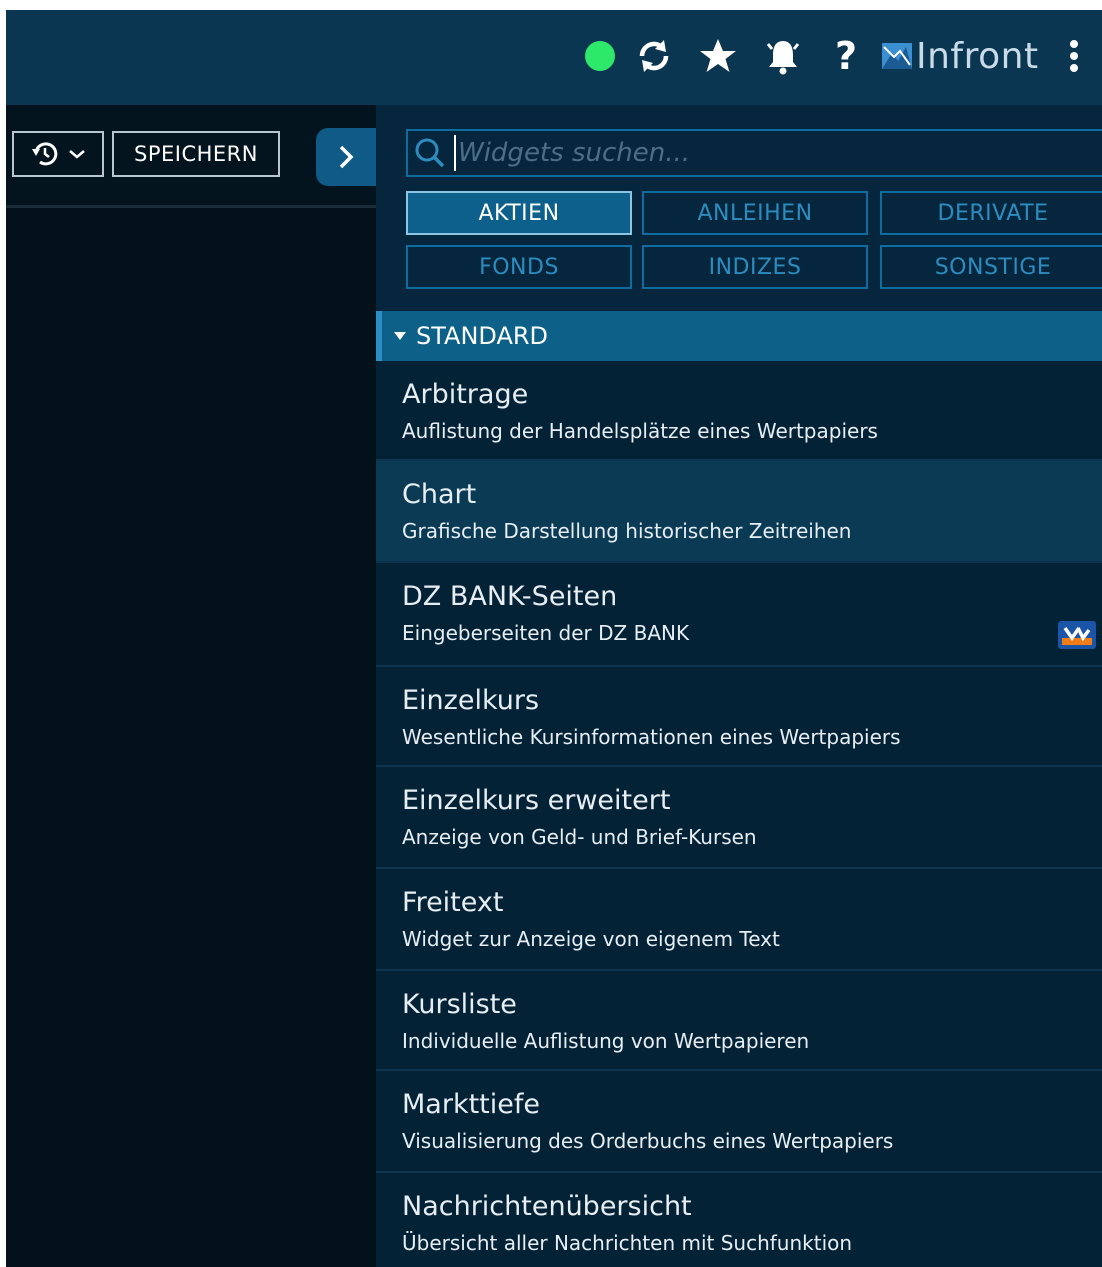 Image resolution: width=1102 pixels, height=1267 pixels. What do you see at coordinates (1074, 56) in the screenshot?
I see `more-vertical-icon` at bounding box center [1074, 56].